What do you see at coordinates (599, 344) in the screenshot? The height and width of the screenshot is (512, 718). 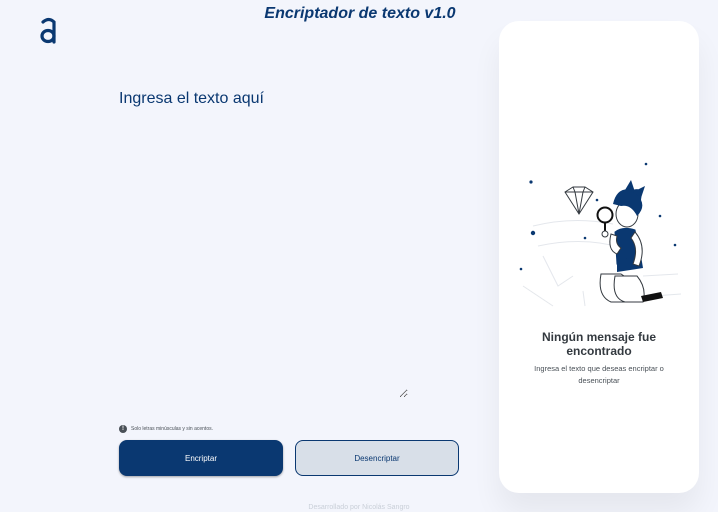 I see `empty-state-title: Ningún mensaje fue encontrado` at bounding box center [599, 344].